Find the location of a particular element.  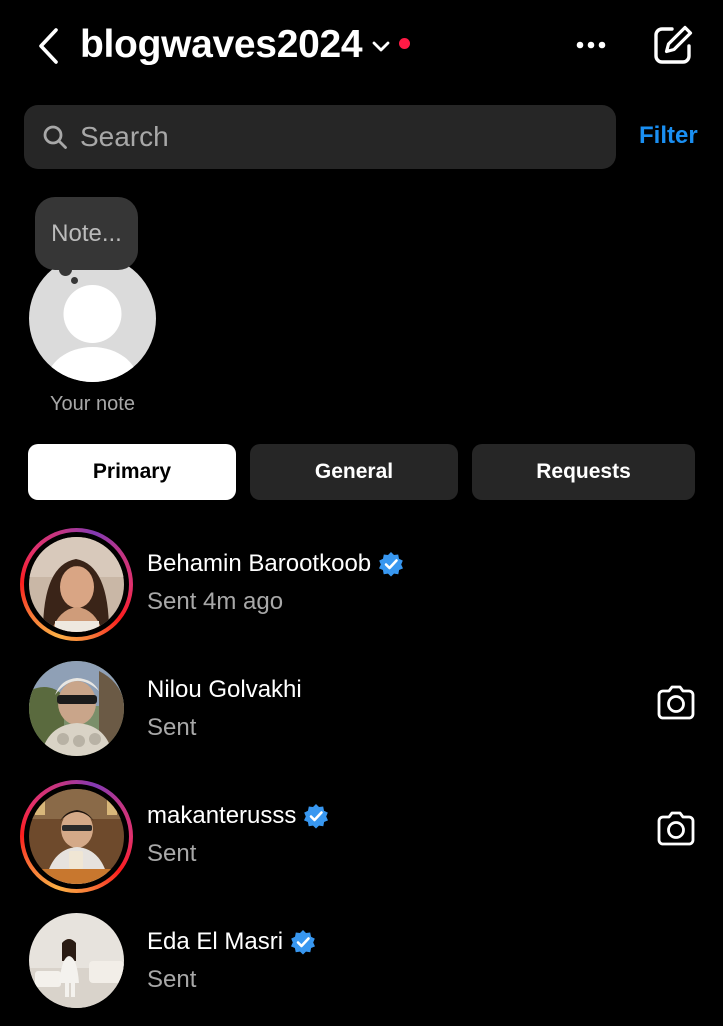

search-icon is located at coordinates (55, 137).